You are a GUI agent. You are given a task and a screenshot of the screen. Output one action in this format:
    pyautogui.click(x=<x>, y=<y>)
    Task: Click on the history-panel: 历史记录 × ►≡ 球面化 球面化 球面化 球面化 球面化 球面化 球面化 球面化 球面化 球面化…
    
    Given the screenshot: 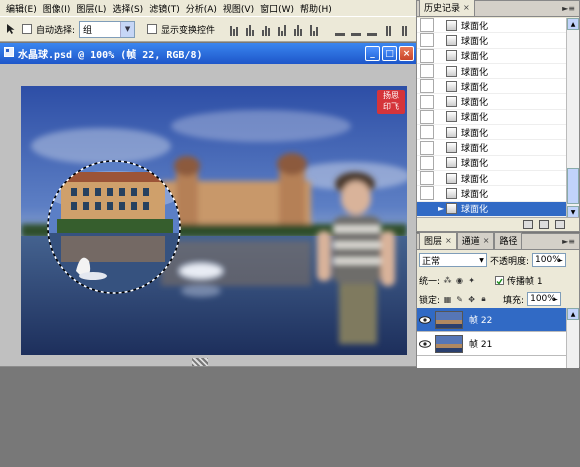 What is the action you would take?
    pyautogui.click(x=498, y=116)
    